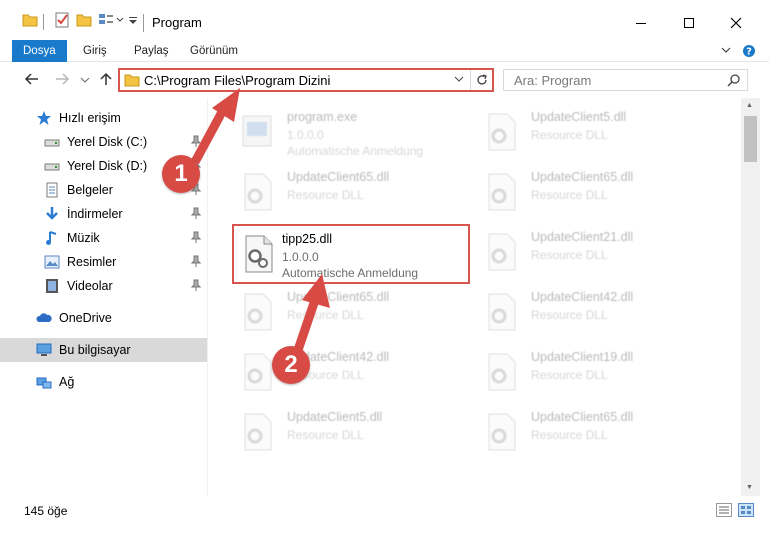  I want to click on sidebar-item-label: Belgeler, so click(90, 190).